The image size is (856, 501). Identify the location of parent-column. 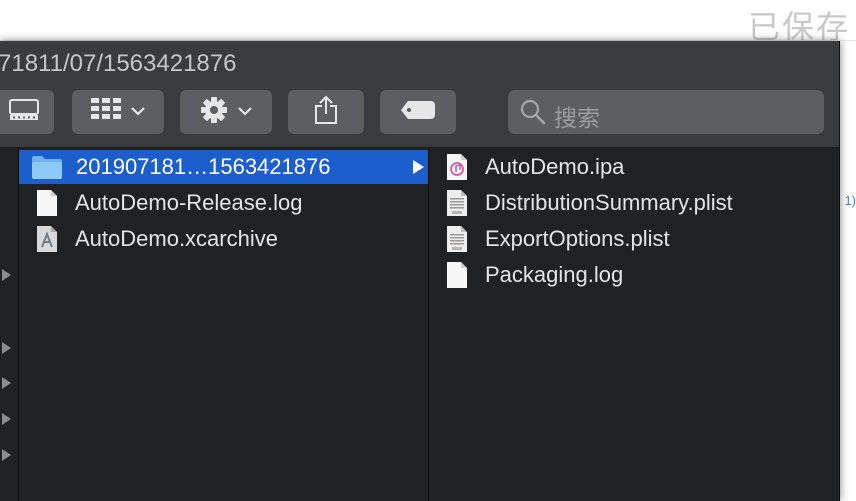
(9, 324).